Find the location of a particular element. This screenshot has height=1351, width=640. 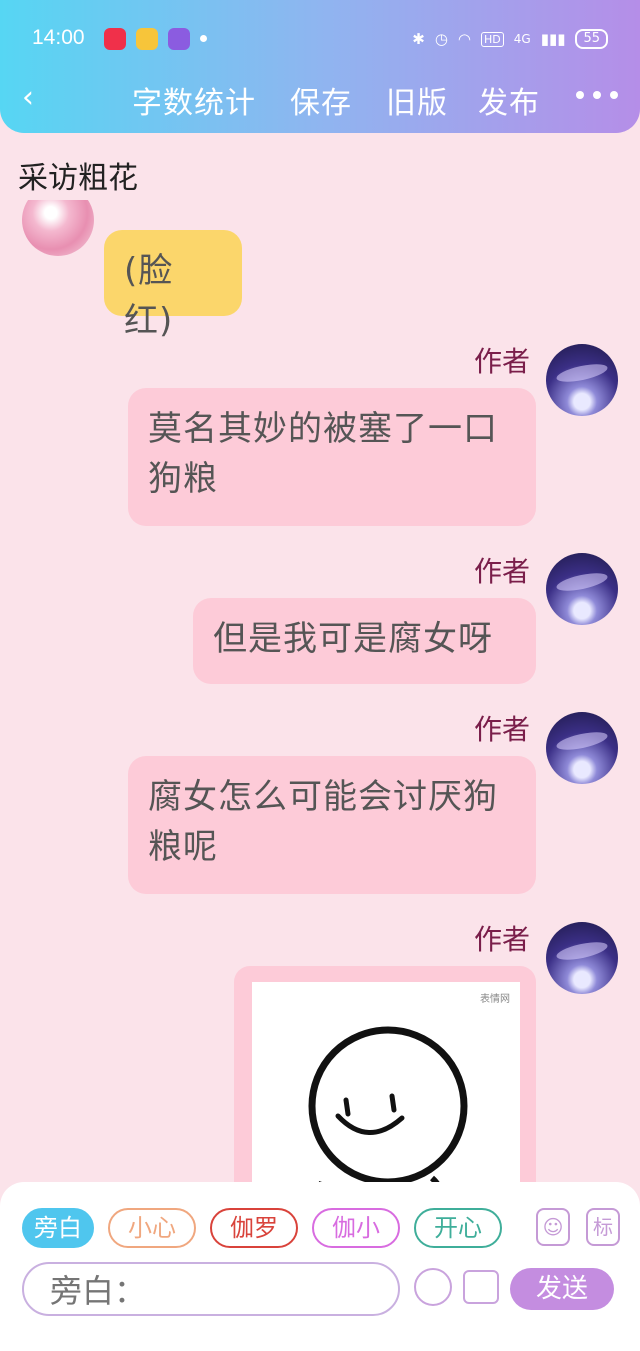

hd-badge: HD is located at coordinates (492, 39).